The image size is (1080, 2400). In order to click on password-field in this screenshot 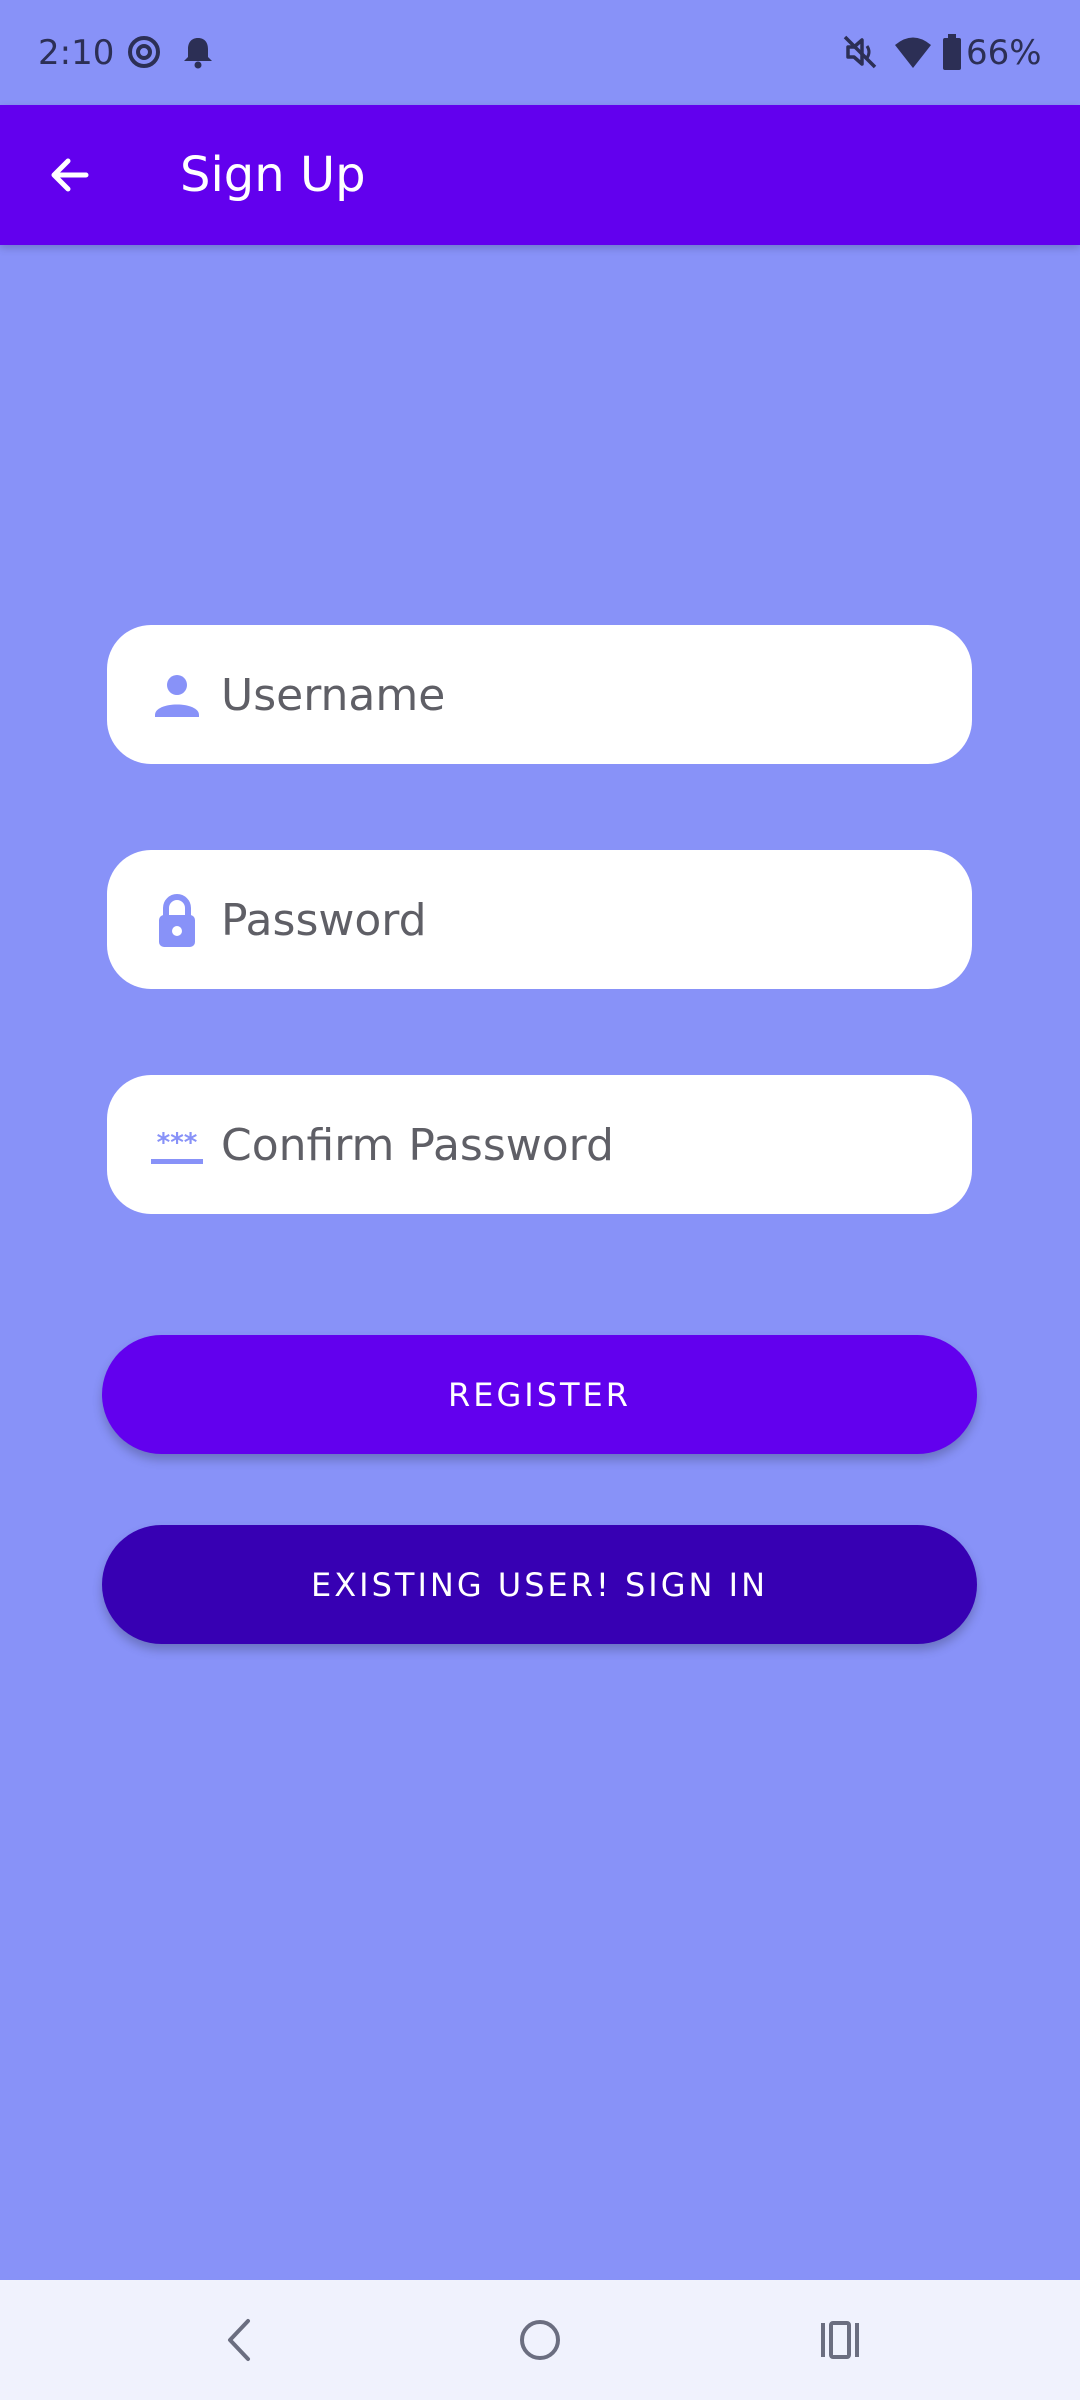, I will do `click(539, 919)`.